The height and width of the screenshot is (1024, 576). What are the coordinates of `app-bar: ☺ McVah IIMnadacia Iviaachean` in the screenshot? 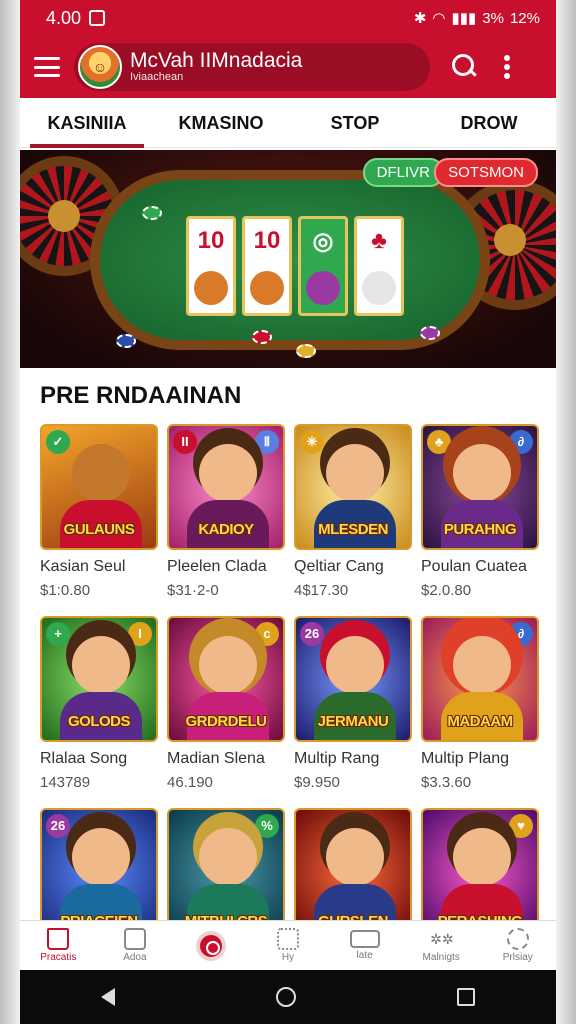 It's located at (288, 67).